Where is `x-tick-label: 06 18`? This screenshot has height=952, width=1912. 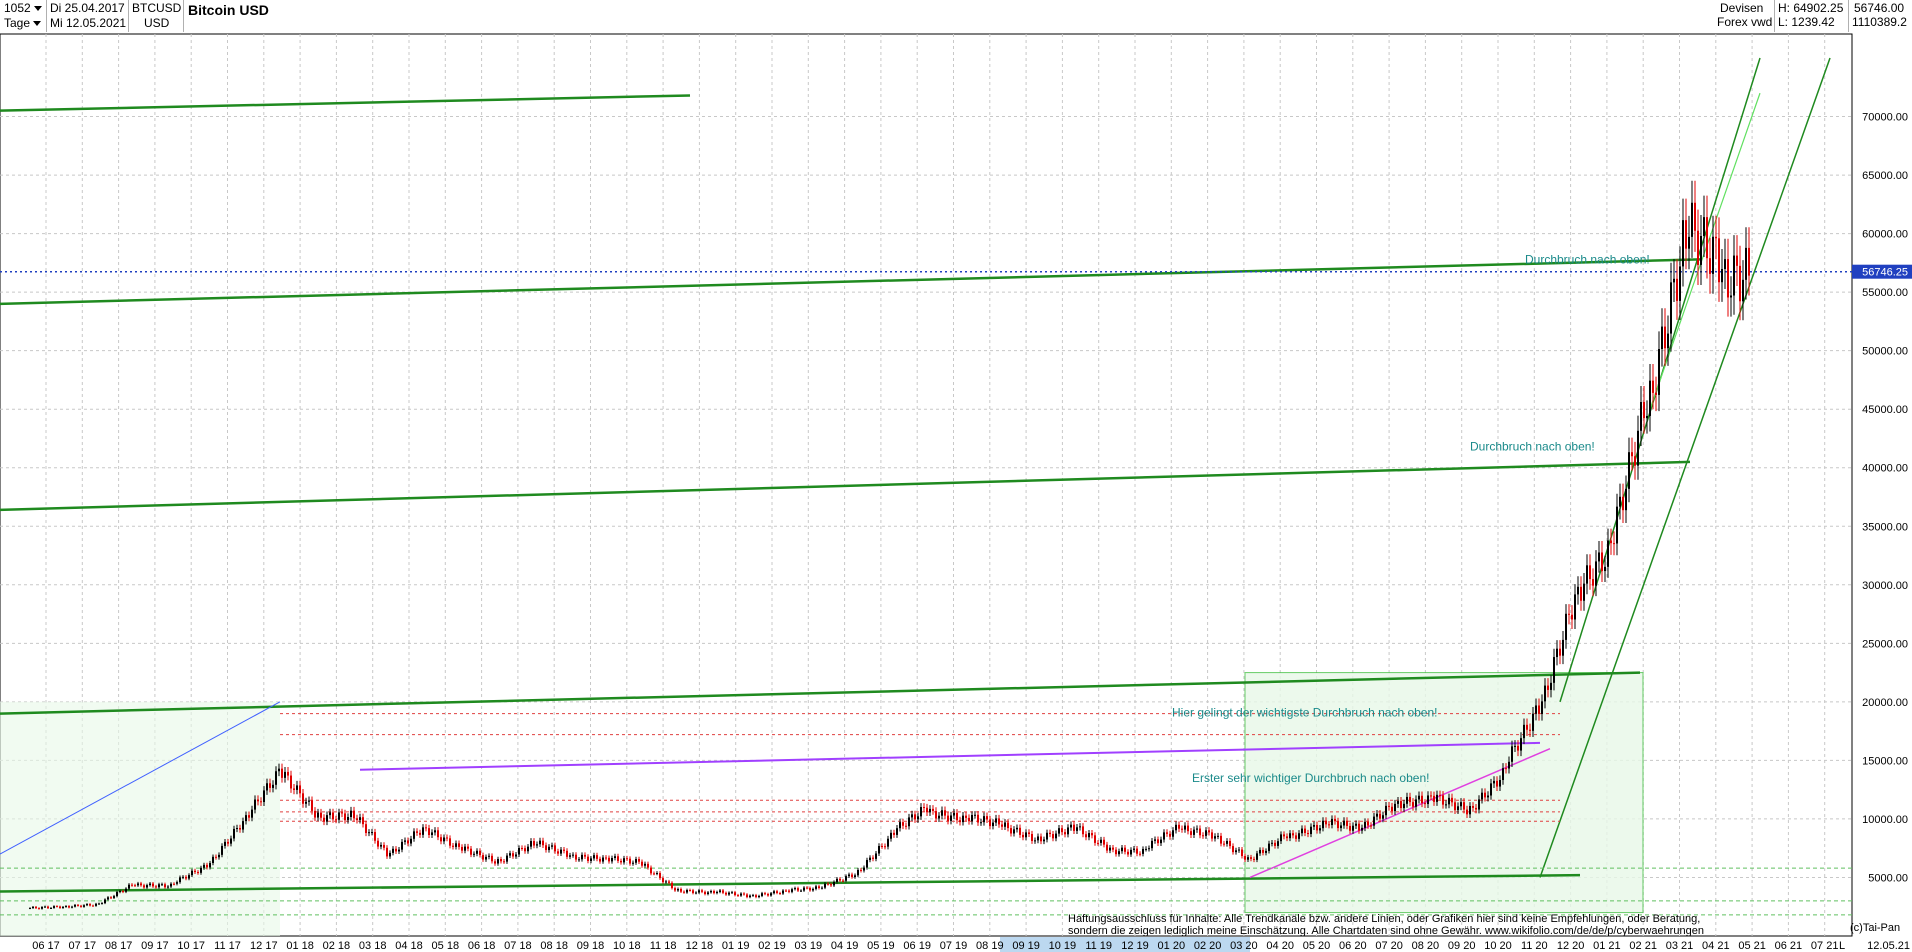
x-tick-label: 06 18 is located at coordinates (482, 946).